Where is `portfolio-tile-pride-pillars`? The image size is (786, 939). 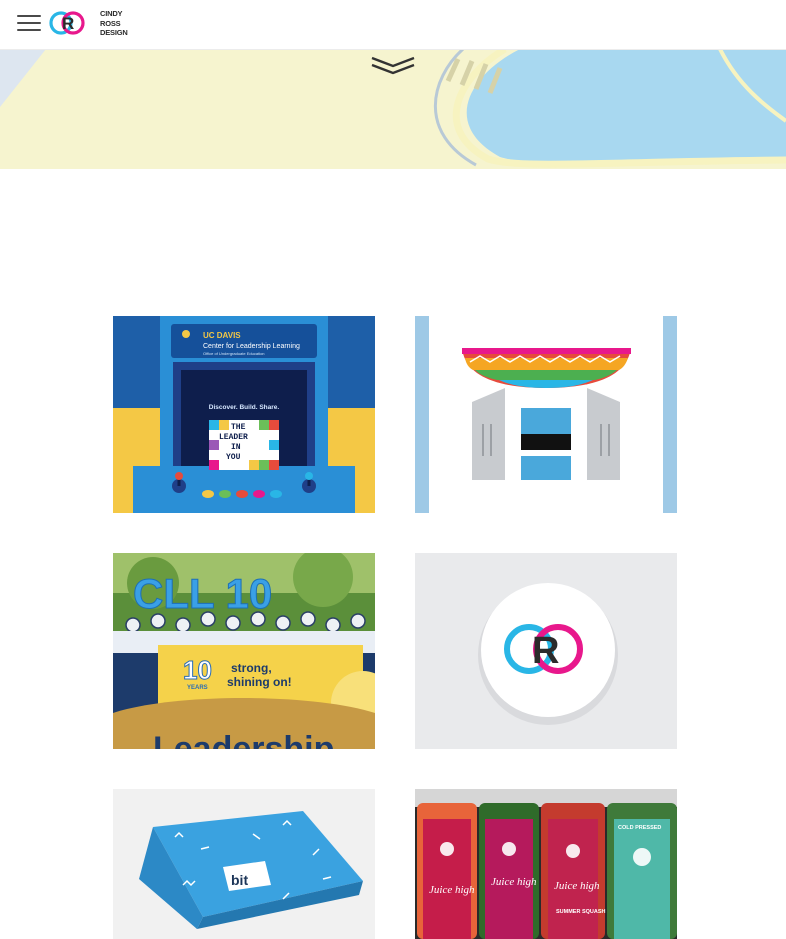 portfolio-tile-pride-pillars is located at coordinates (546, 414).